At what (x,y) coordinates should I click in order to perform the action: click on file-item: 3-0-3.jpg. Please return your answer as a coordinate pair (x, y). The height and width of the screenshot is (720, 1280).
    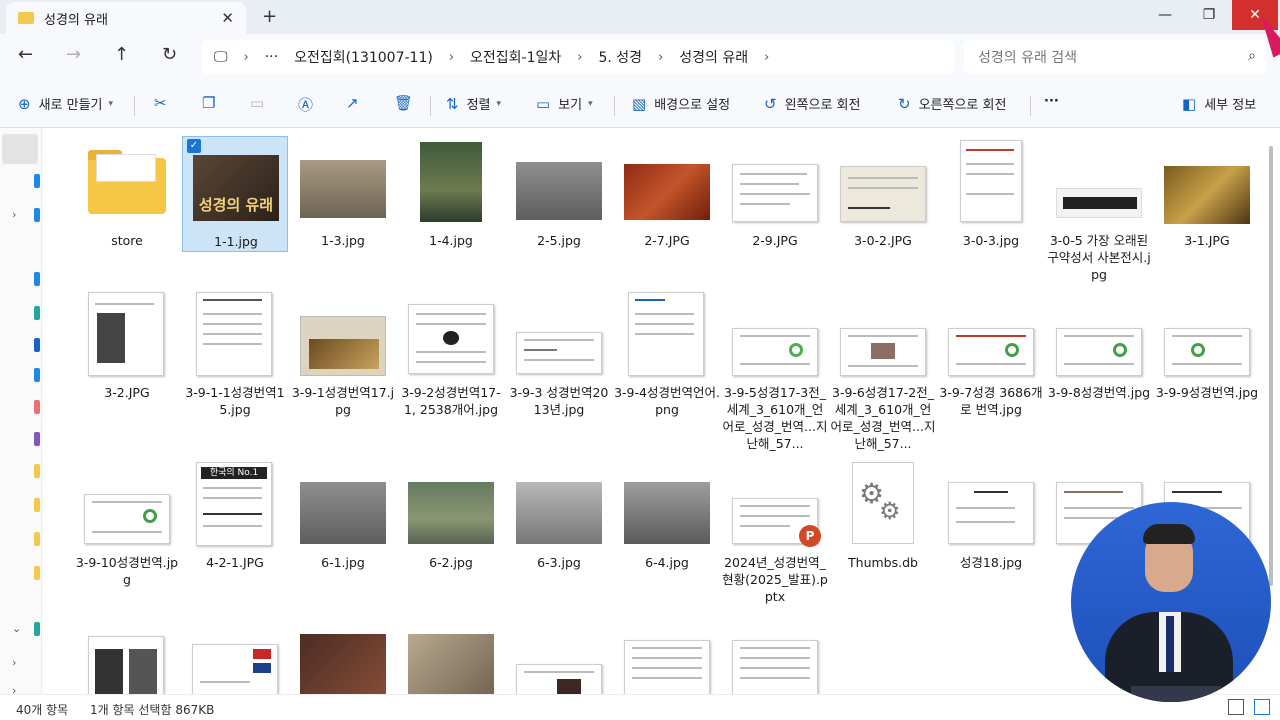
    Looking at the image, I should click on (991, 194).